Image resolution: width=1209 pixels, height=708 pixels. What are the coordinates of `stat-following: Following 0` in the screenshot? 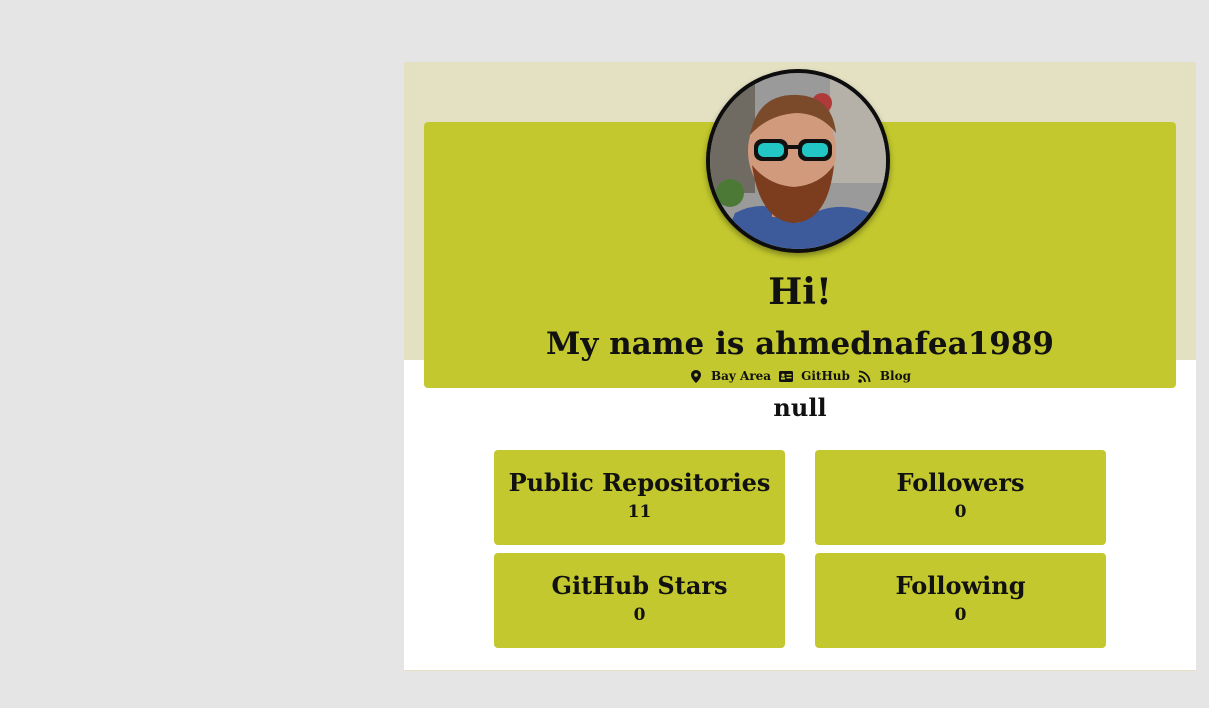 It's located at (960, 600).